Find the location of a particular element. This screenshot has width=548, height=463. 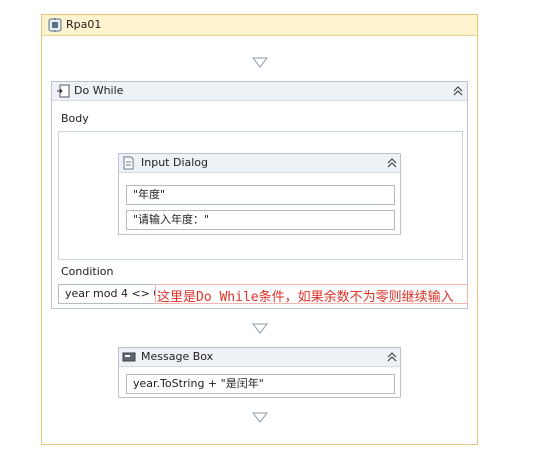

sequence-header: Rpa01 is located at coordinates (259, 25).